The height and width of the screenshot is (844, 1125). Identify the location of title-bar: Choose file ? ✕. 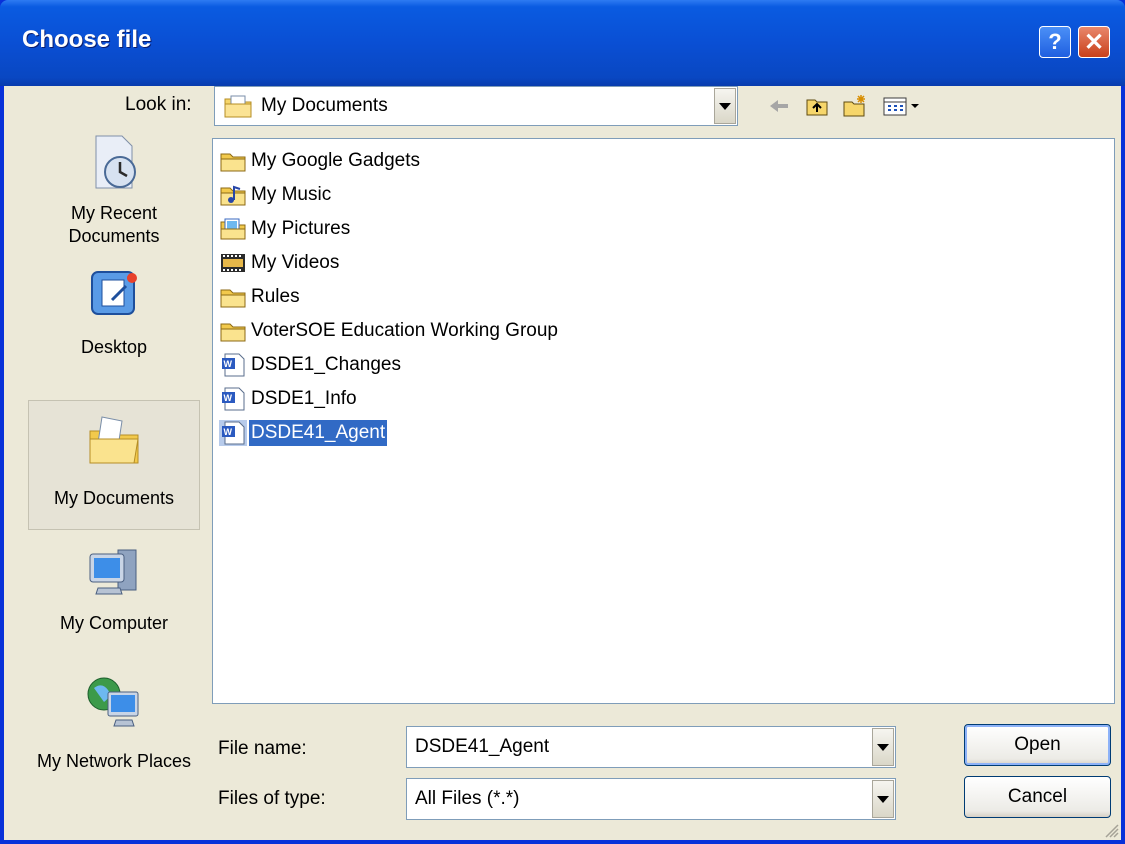
(562, 43).